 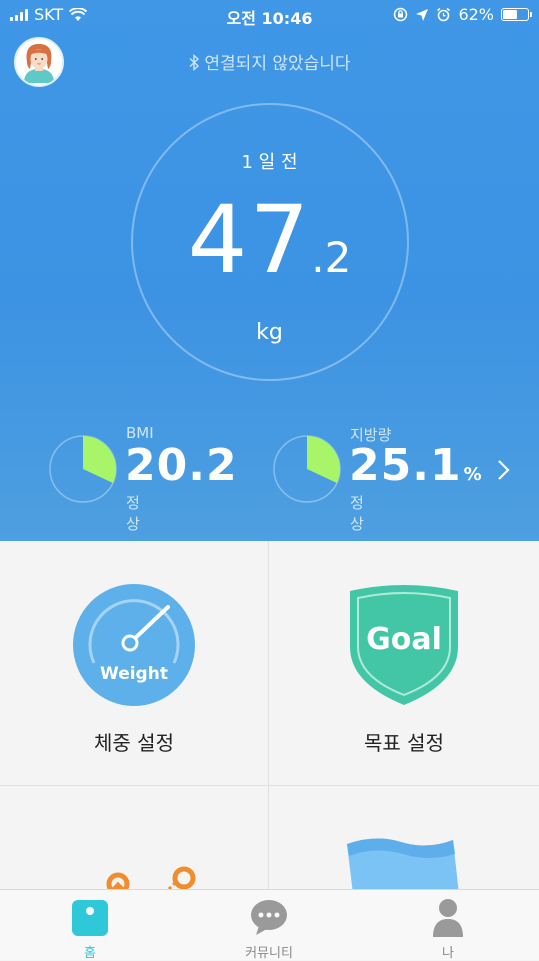 I want to click on measurement-time: 1 일 전, so click(x=269, y=162).